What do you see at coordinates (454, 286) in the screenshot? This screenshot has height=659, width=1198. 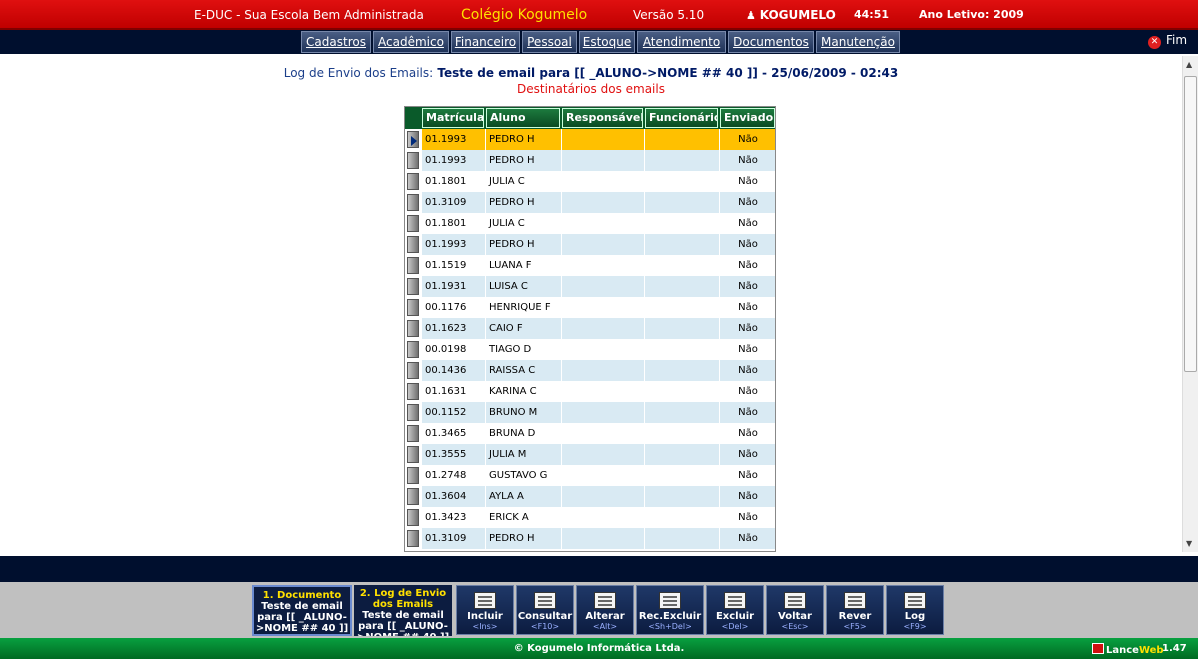 I see `cell-matricula: 01.1931` at bounding box center [454, 286].